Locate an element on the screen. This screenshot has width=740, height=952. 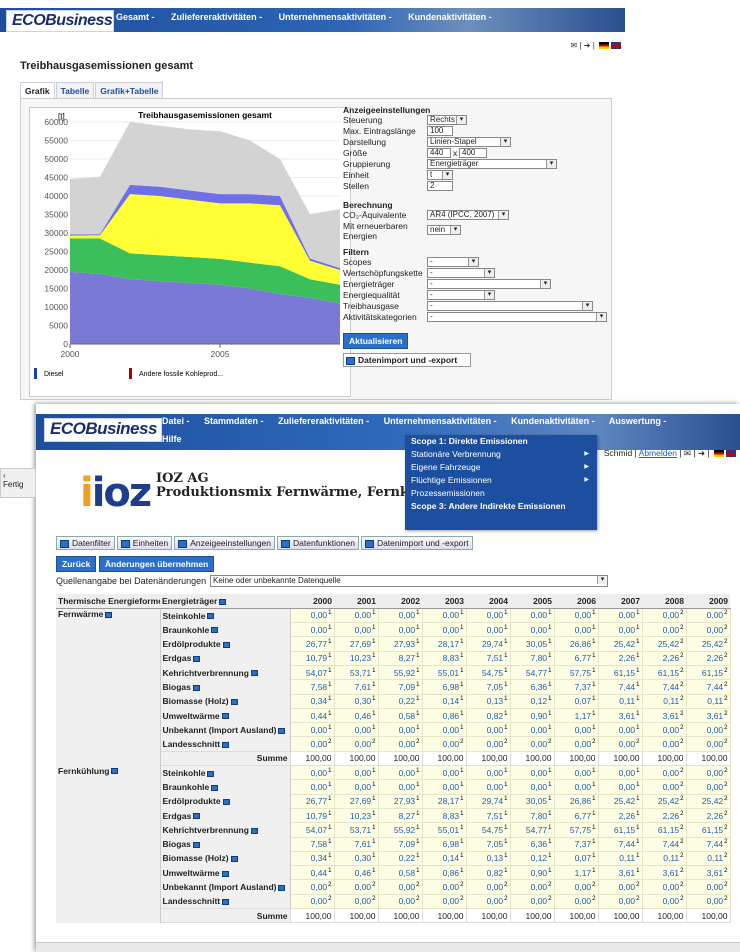
value-cell: 55,011 is located at coordinates (444, 672).